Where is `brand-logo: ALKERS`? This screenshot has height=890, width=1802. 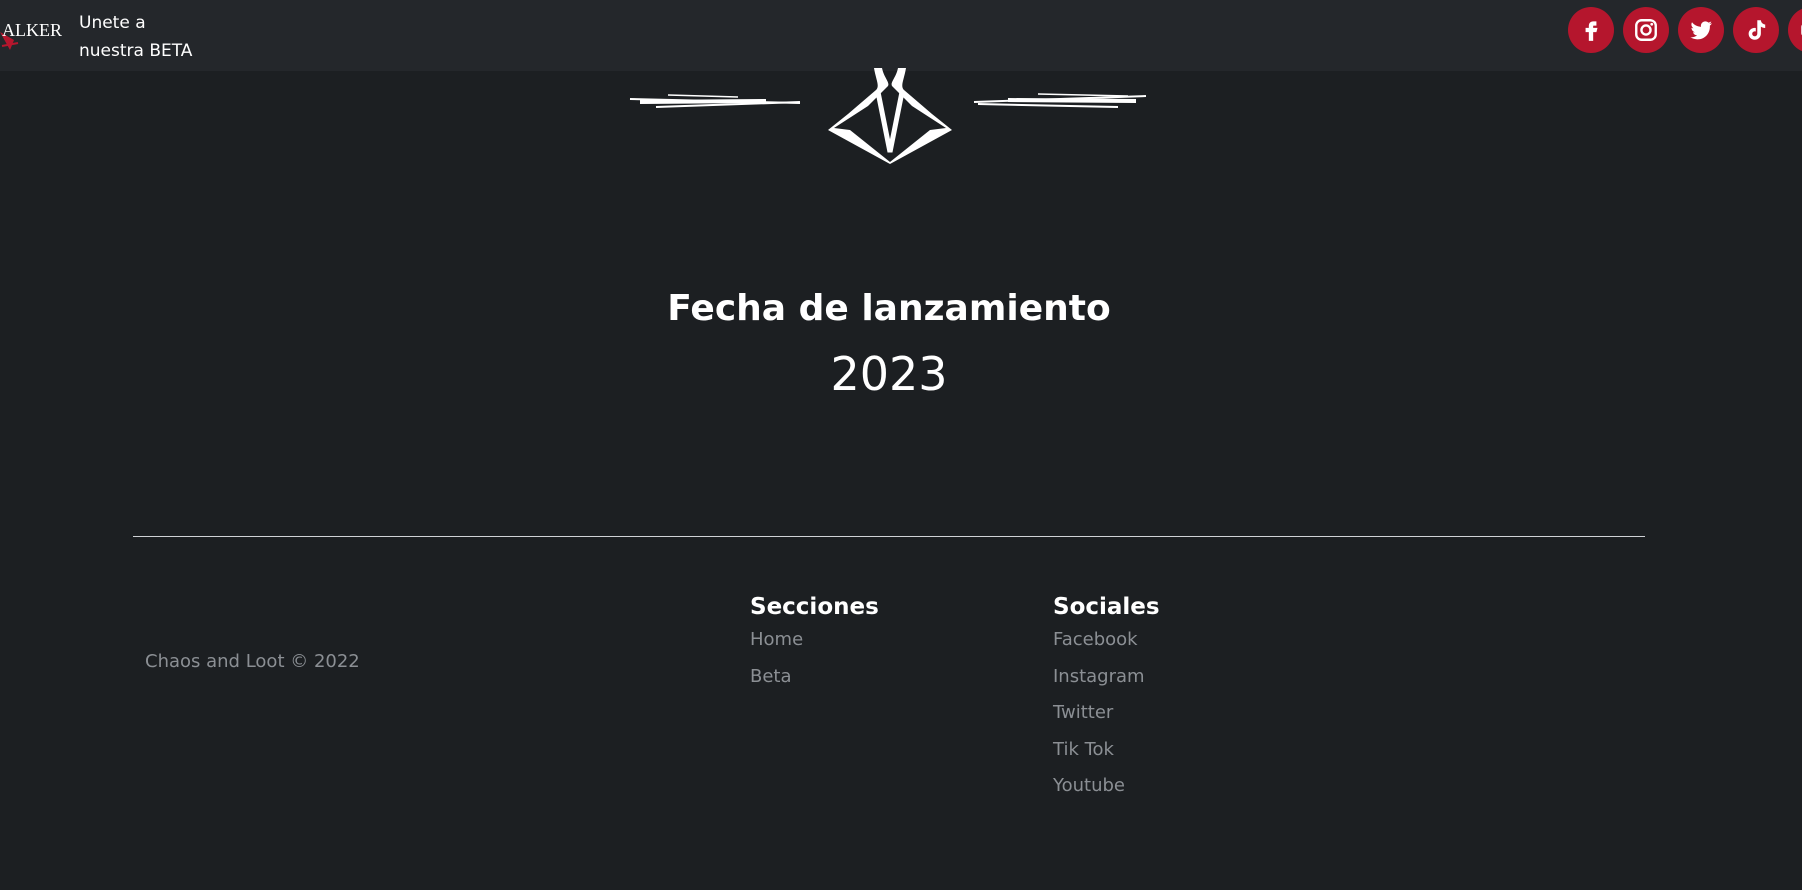
brand-logo: ALKERS is located at coordinates (31, 31).